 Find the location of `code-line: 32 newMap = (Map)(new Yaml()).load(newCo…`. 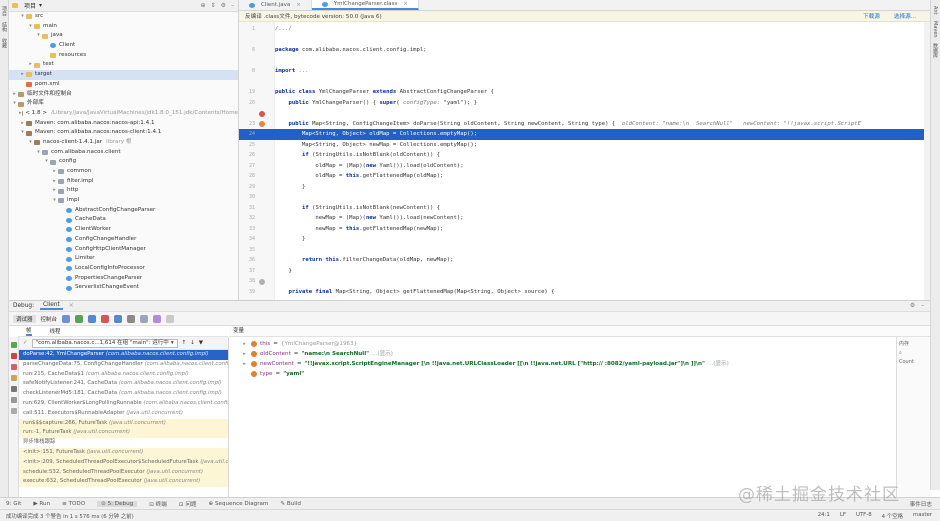

code-line: 32 newMap = (Map)(new Yaml()).load(newCo… is located at coordinates (584, 218).